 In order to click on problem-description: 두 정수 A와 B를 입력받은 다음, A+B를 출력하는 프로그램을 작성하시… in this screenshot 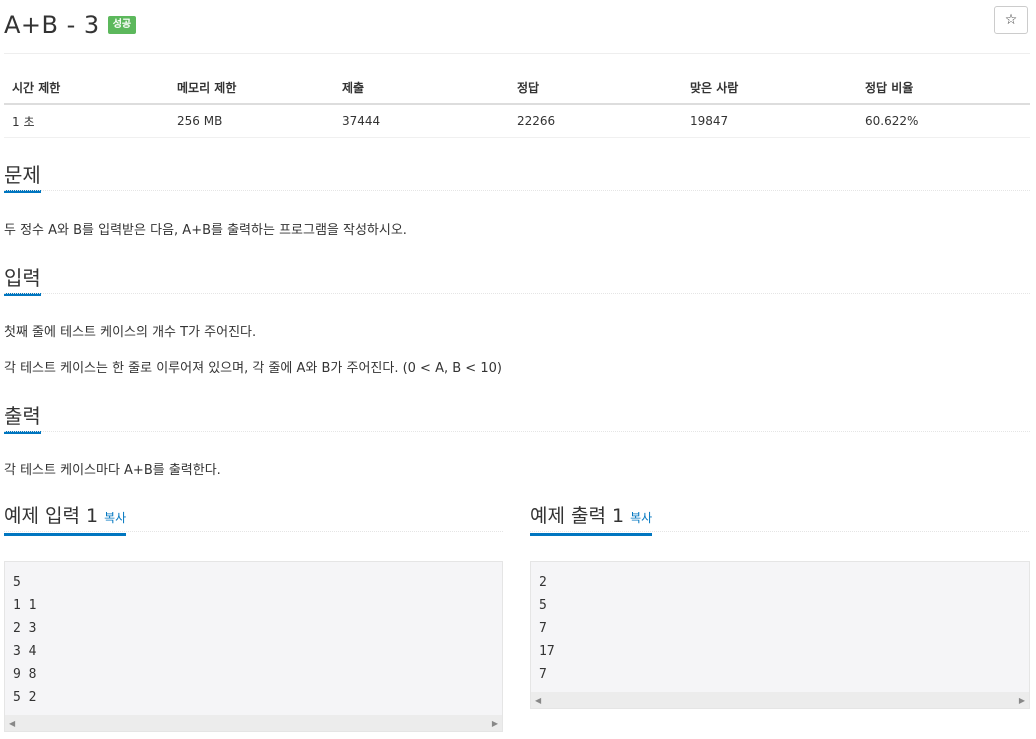, I will do `click(205, 230)`.